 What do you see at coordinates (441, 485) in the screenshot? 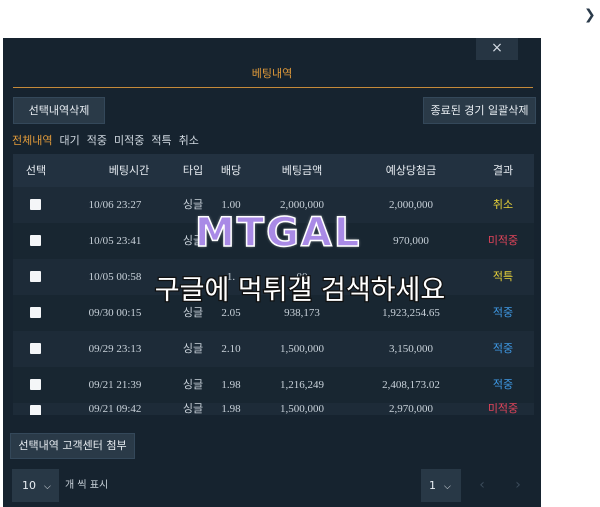
I see `page-select: 1 ⌵` at bounding box center [441, 485].